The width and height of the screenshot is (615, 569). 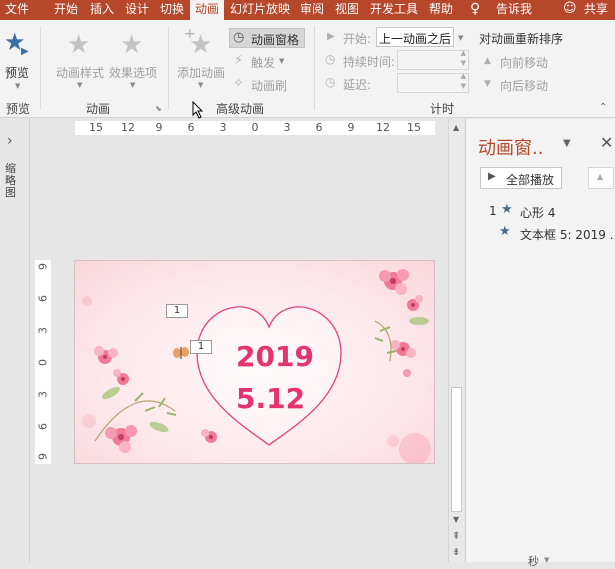 What do you see at coordinates (456, 536) in the screenshot?
I see `previous-slide-icon: ⇞` at bounding box center [456, 536].